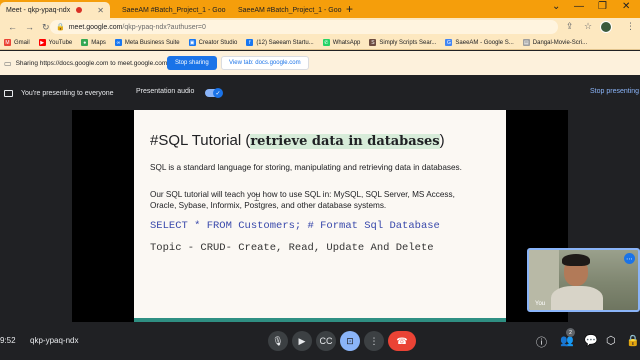 The height and width of the screenshot is (360, 640). I want to click on minimize-icon: —, so click(579, 6).